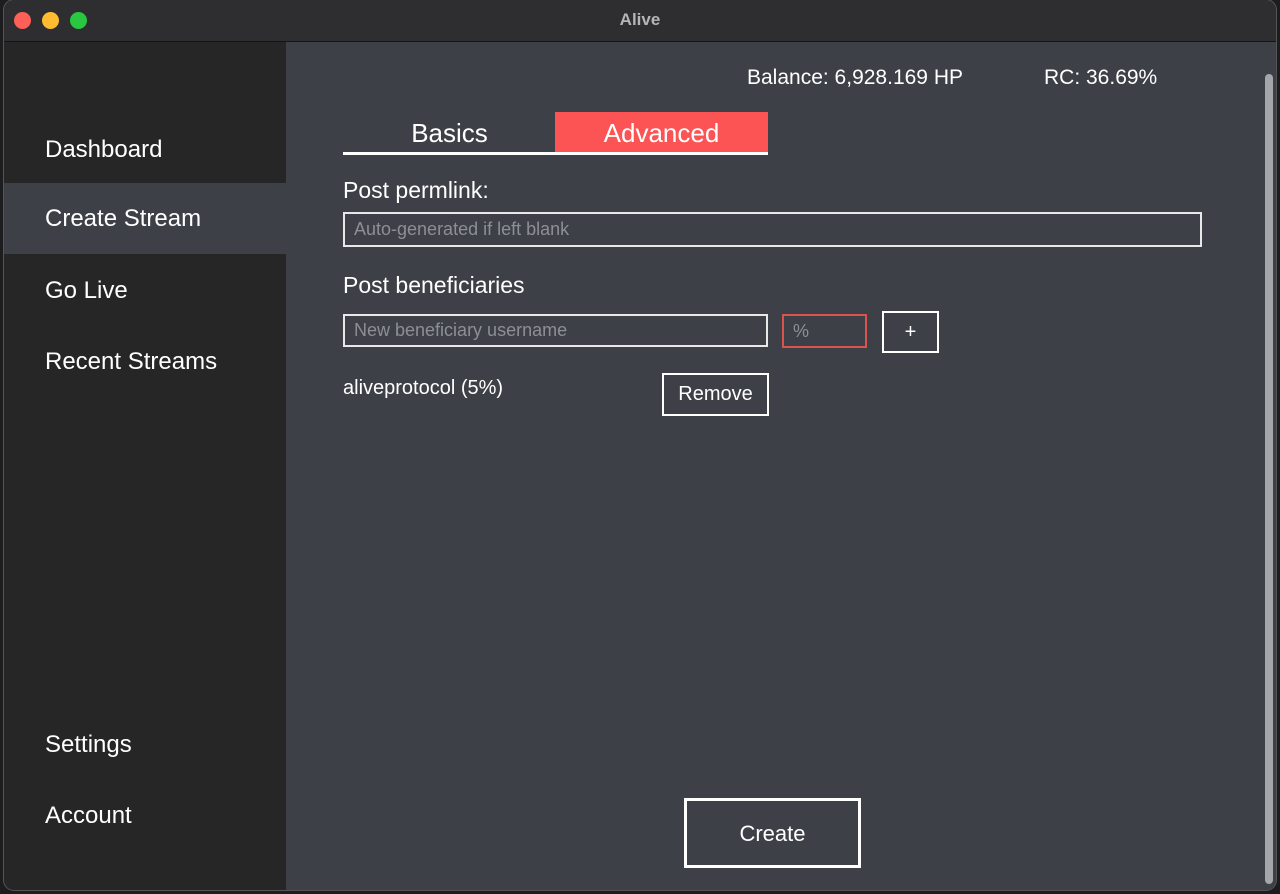 Image resolution: width=1280 pixels, height=894 pixels. Describe the element at coordinates (715, 394) in the screenshot. I see `remove-beneficiary-button: Remove` at that location.